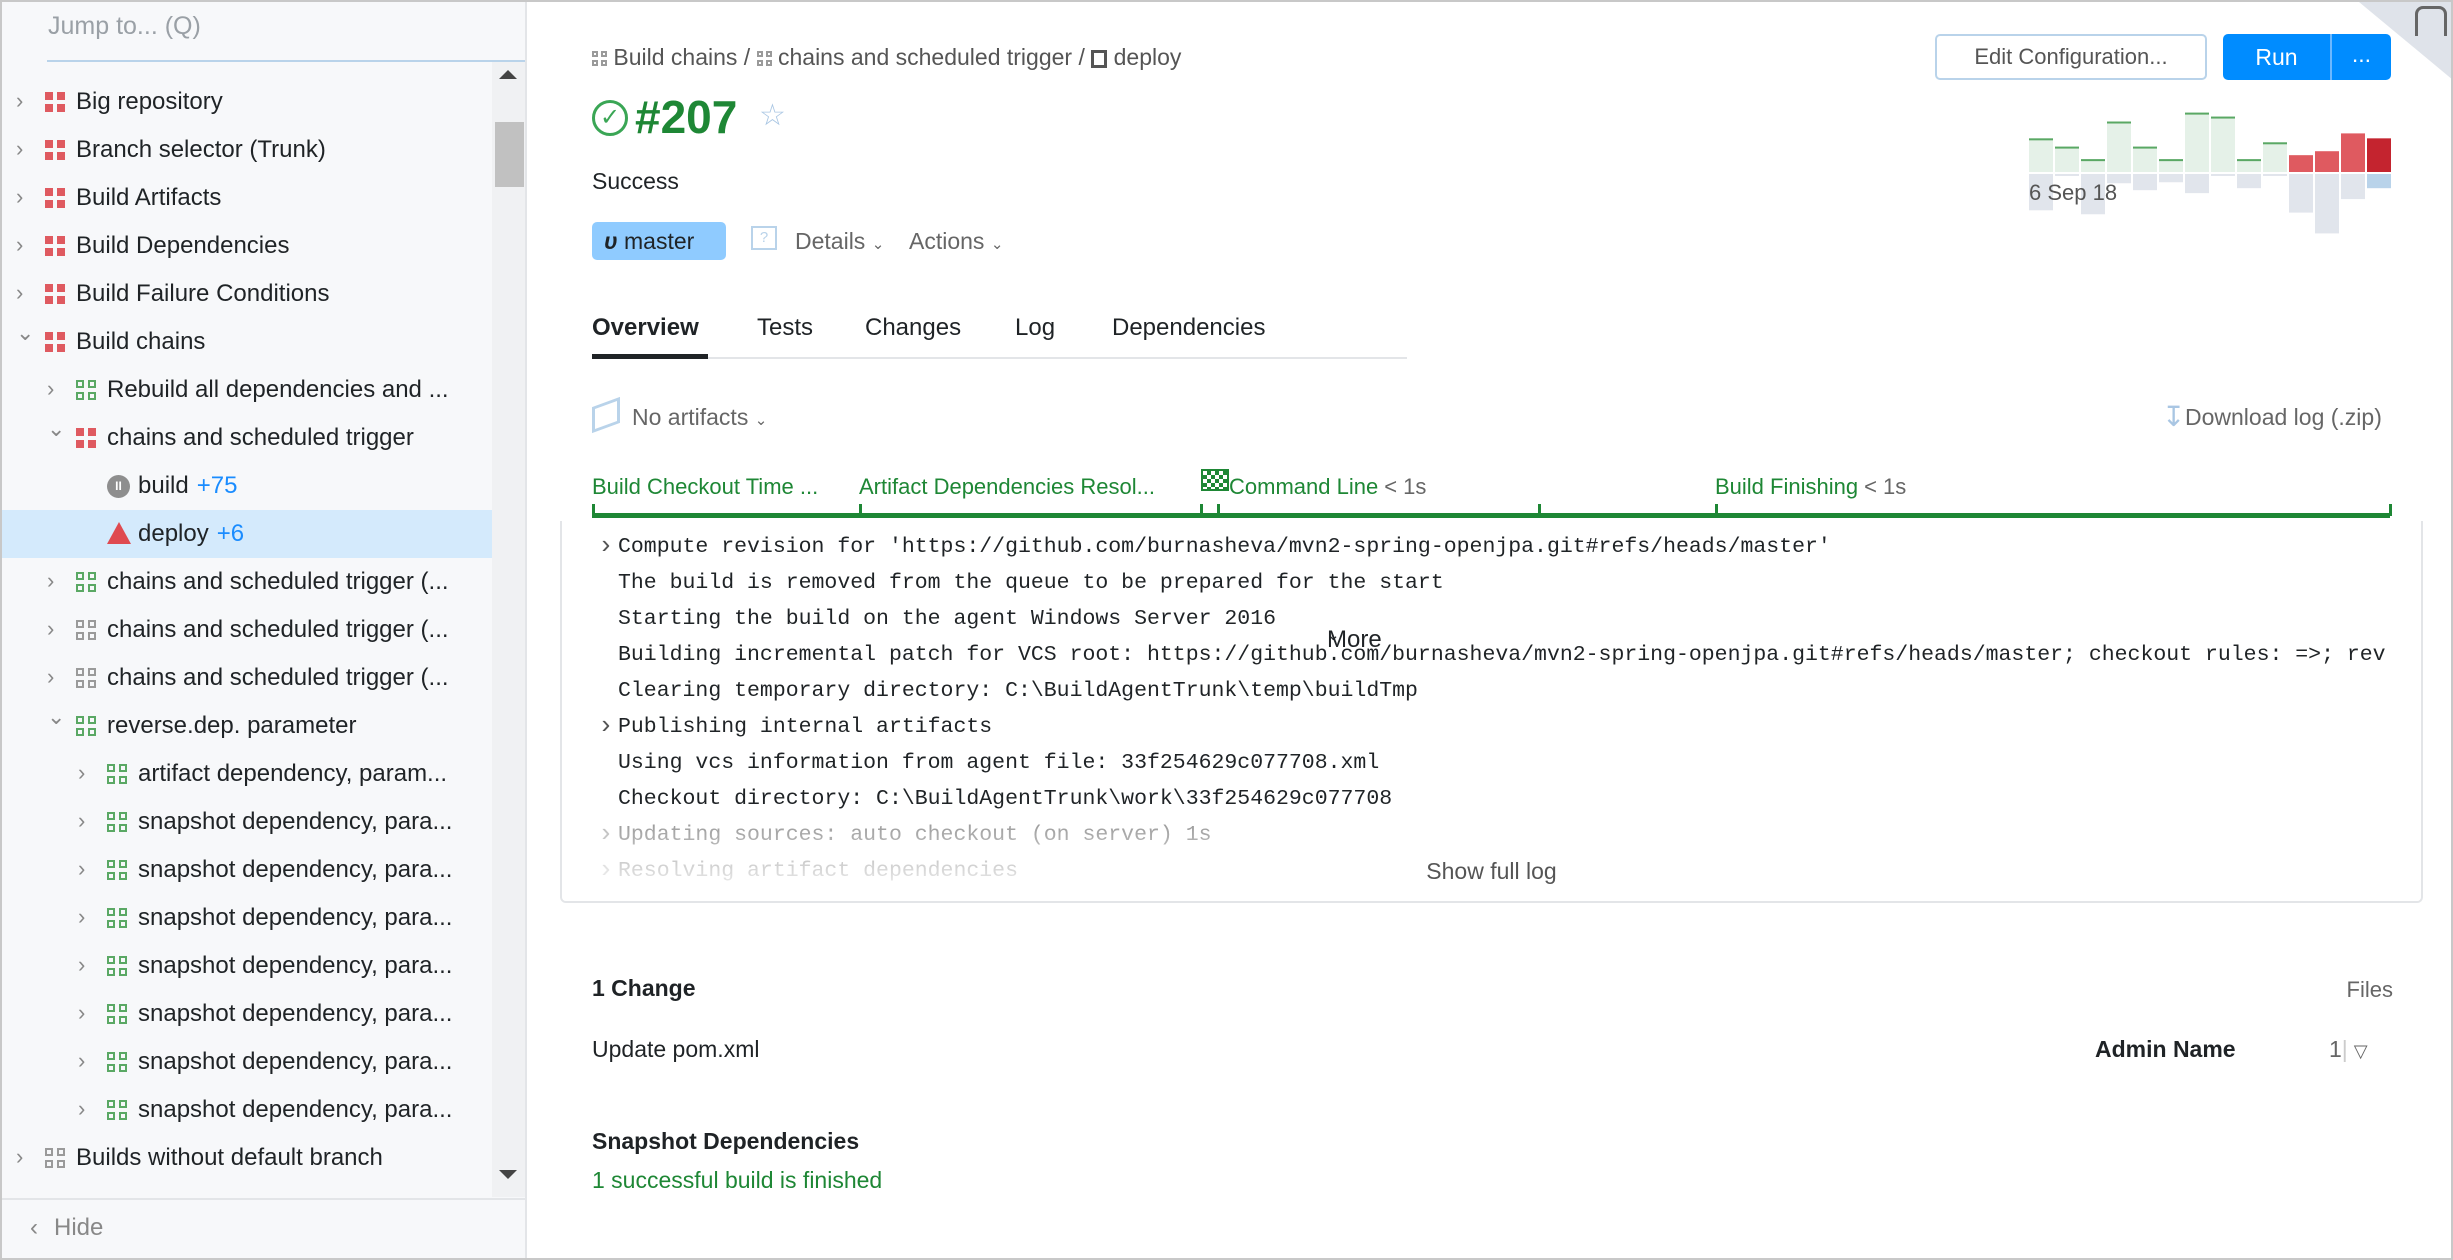 The height and width of the screenshot is (1260, 2453). Describe the element at coordinates (645, 328) in the screenshot. I see `tab-overview: Overview` at that location.